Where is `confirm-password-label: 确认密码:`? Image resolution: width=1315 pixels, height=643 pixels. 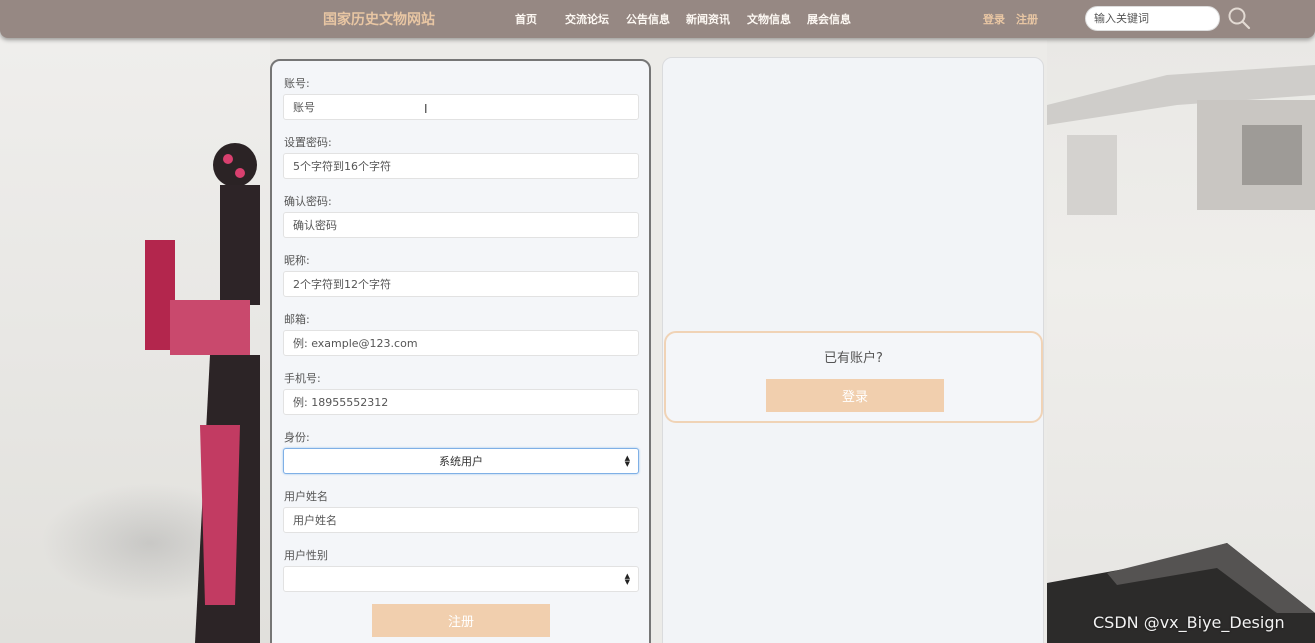 confirm-password-label: 确认密码: is located at coordinates (308, 201).